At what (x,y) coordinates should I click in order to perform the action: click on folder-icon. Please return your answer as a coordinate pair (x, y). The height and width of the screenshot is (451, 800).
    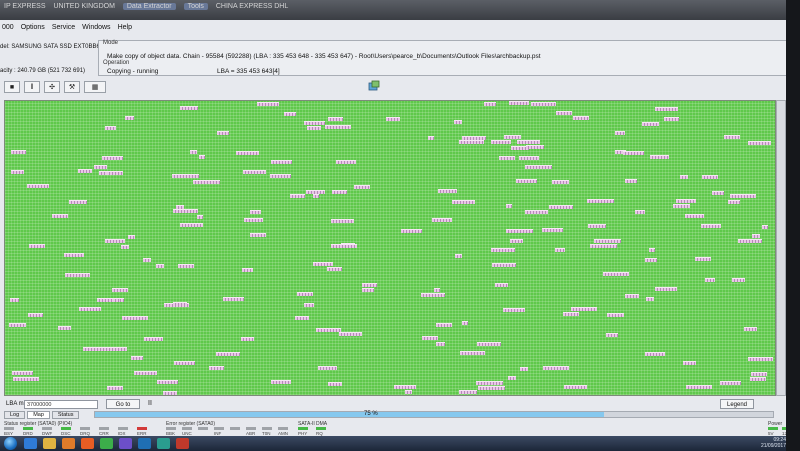
    Looking at the image, I should click on (49, 443).